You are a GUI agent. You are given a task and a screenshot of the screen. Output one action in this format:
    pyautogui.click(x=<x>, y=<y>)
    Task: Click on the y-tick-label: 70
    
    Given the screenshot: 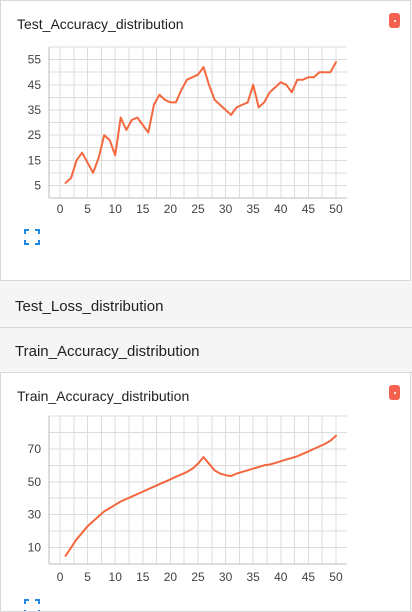 What is the action you would take?
    pyautogui.click(x=35, y=449)
    